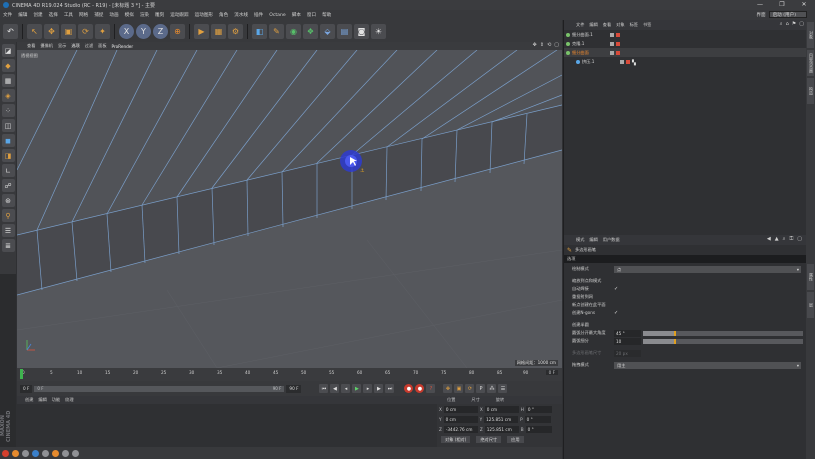 The width and height of the screenshot is (815, 459). Describe the element at coordinates (707, 365) in the screenshot. I see `drag-mode-dropdown: 用主` at that location.